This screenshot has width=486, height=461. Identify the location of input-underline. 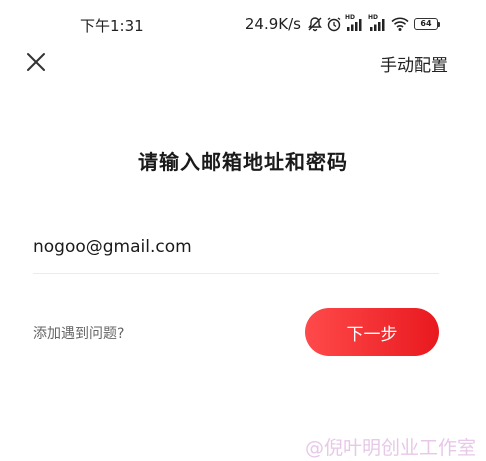
(236, 273).